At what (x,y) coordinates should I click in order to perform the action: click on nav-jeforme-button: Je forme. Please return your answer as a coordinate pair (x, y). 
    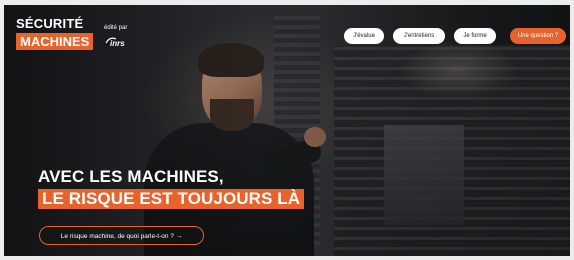
    Looking at the image, I should click on (475, 36).